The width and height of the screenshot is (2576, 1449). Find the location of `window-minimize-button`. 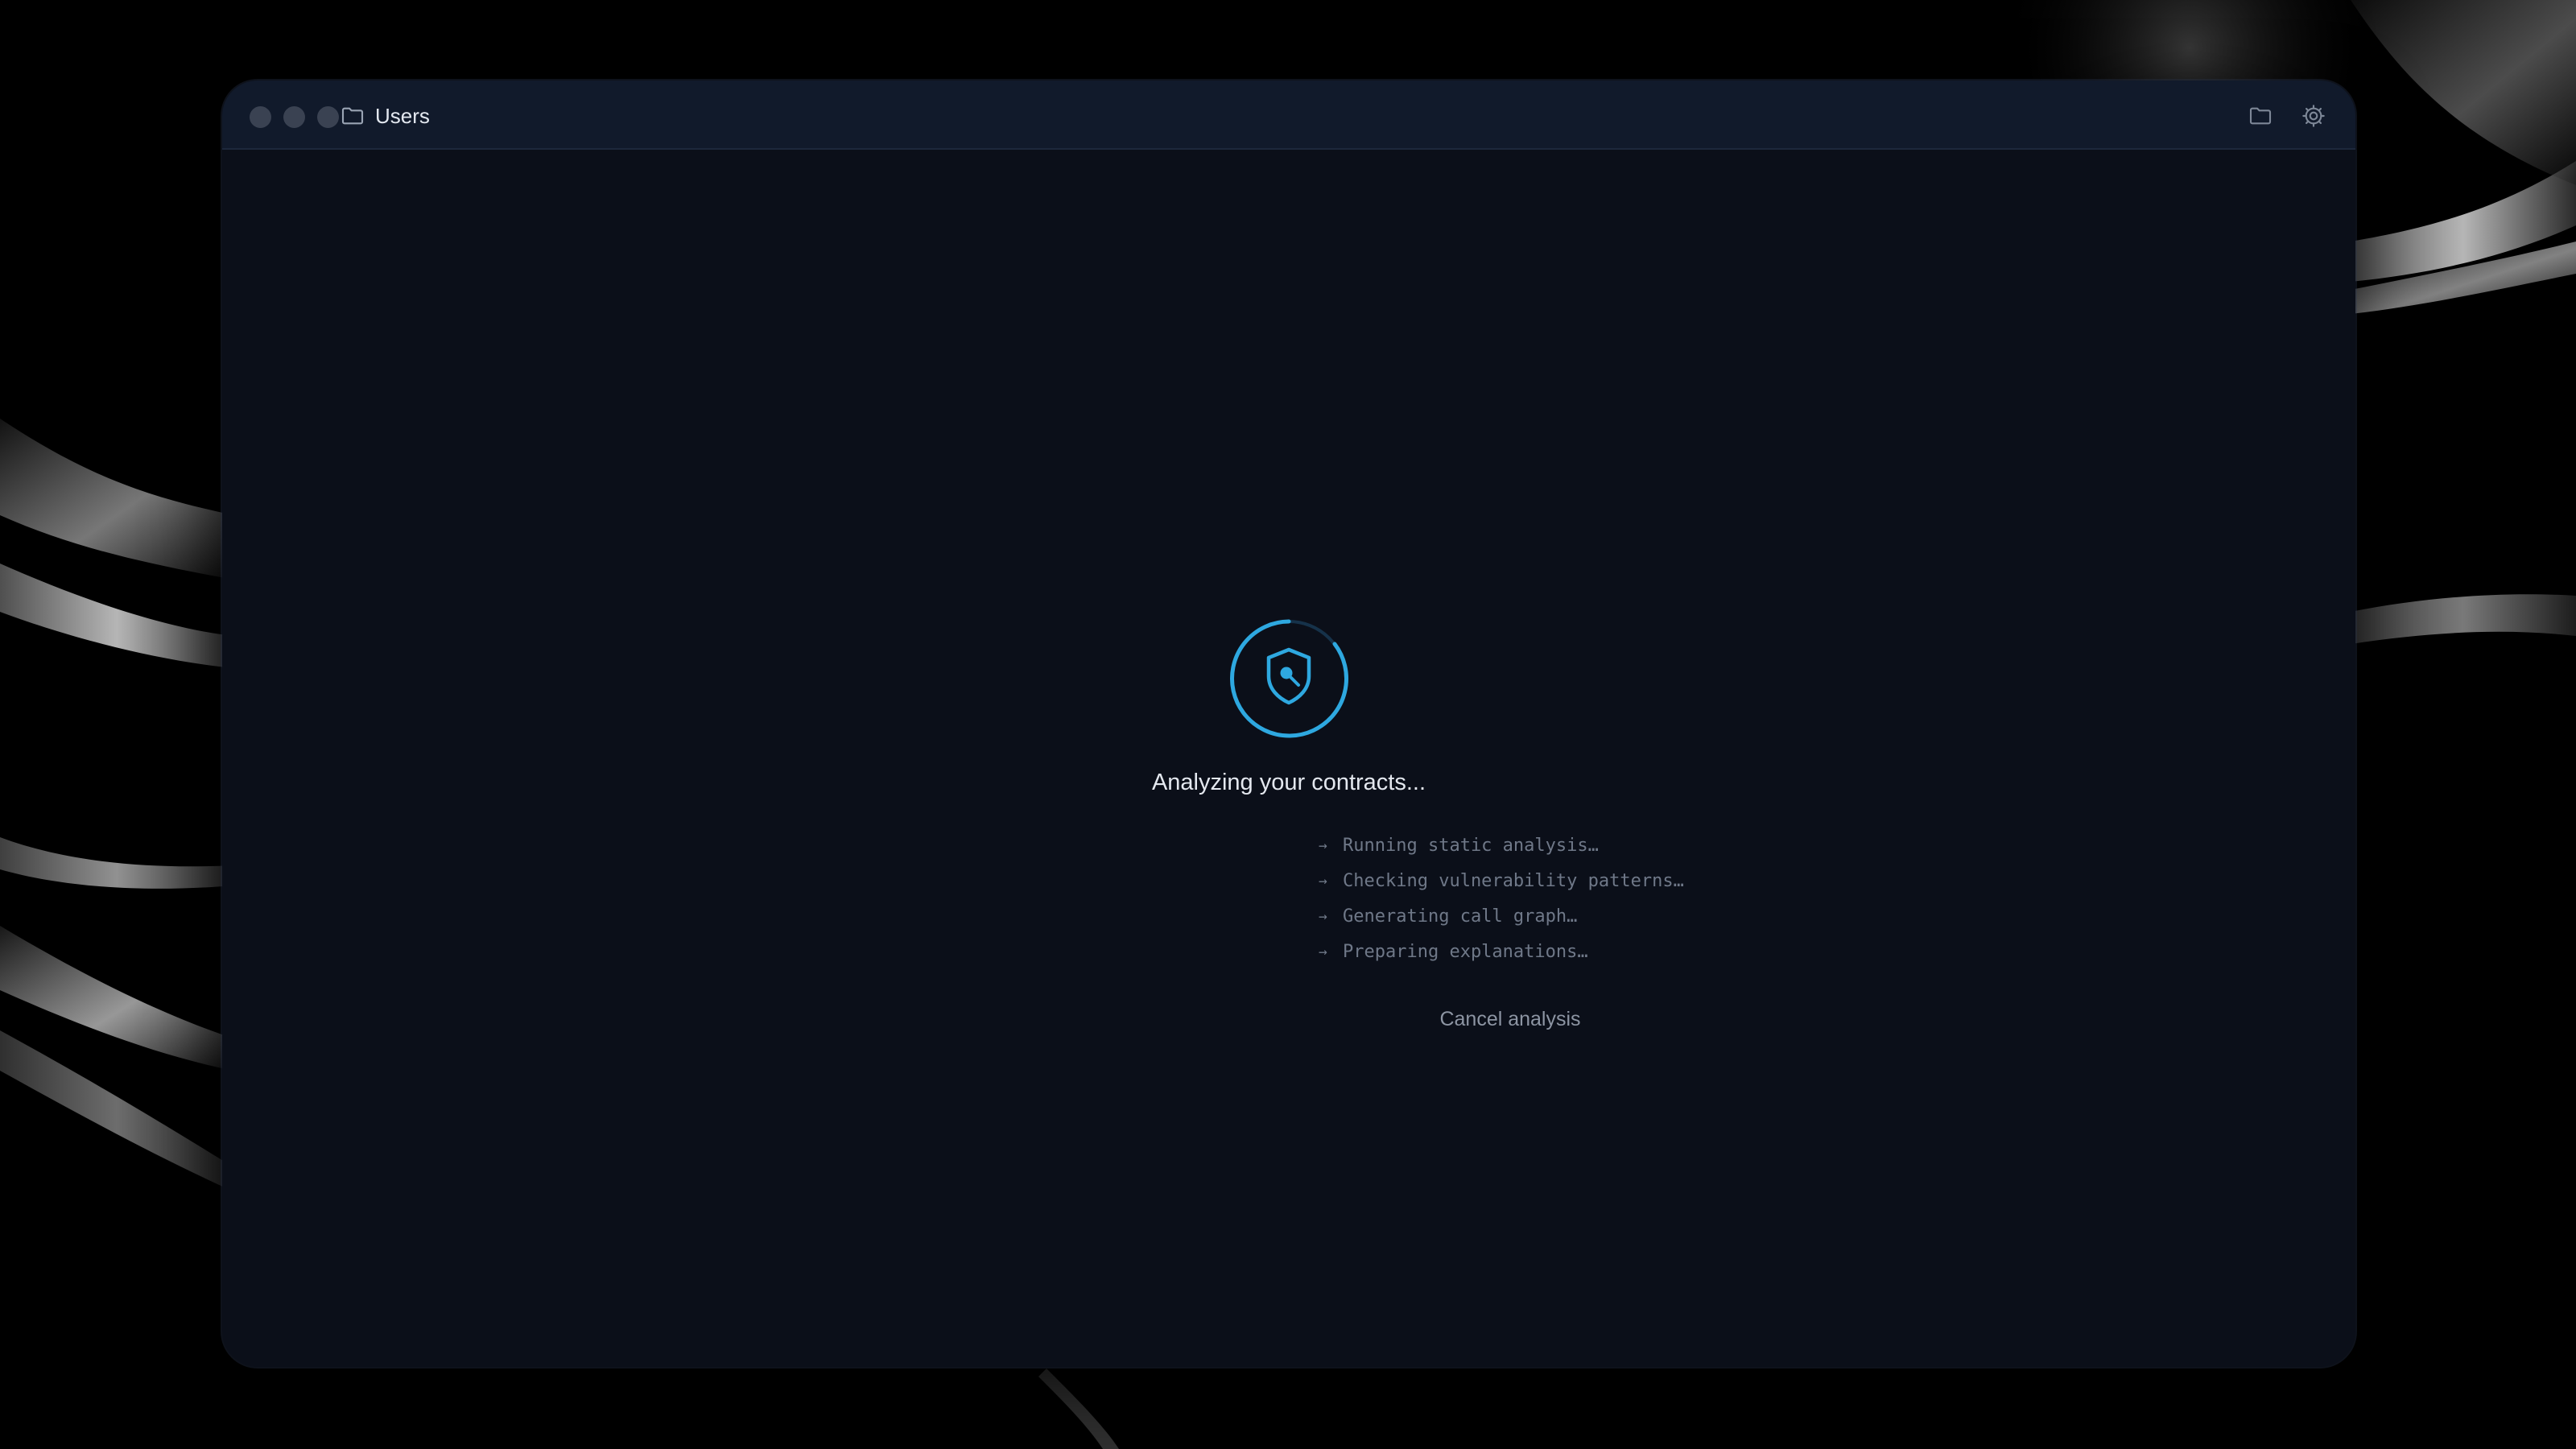

window-minimize-button is located at coordinates (294, 117).